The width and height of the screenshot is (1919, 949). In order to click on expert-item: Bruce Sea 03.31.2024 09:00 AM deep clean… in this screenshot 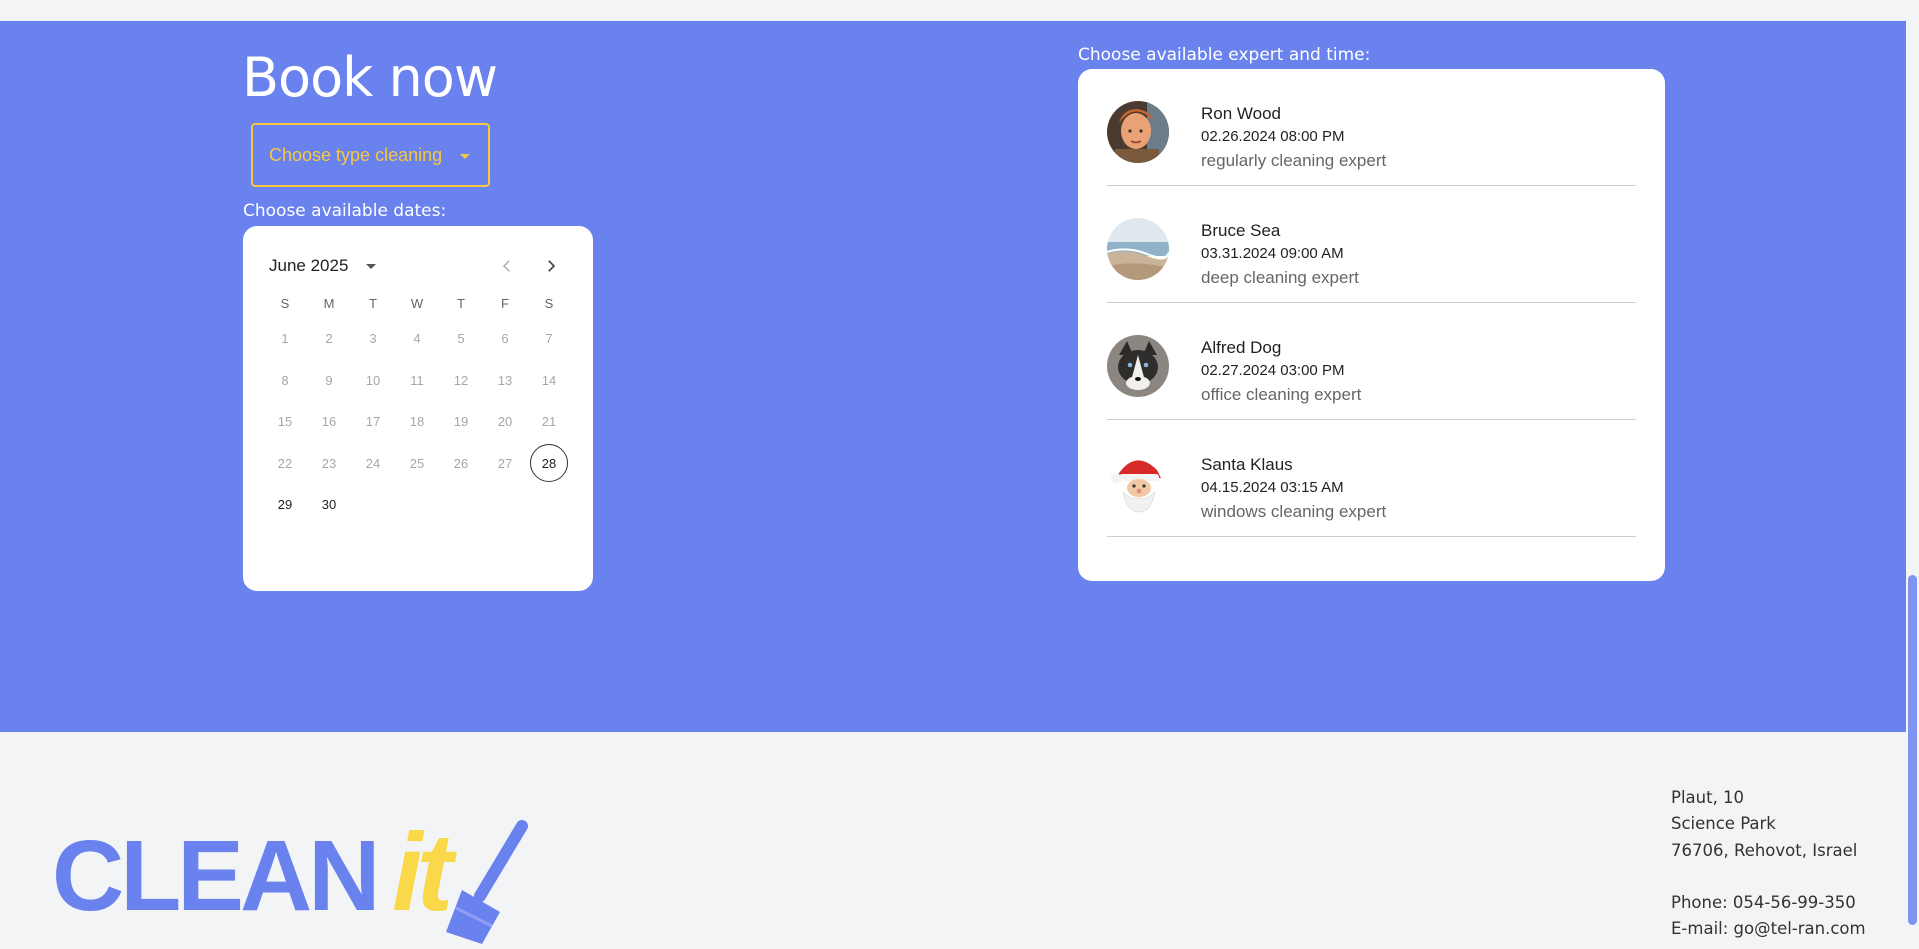, I will do `click(1371, 244)`.